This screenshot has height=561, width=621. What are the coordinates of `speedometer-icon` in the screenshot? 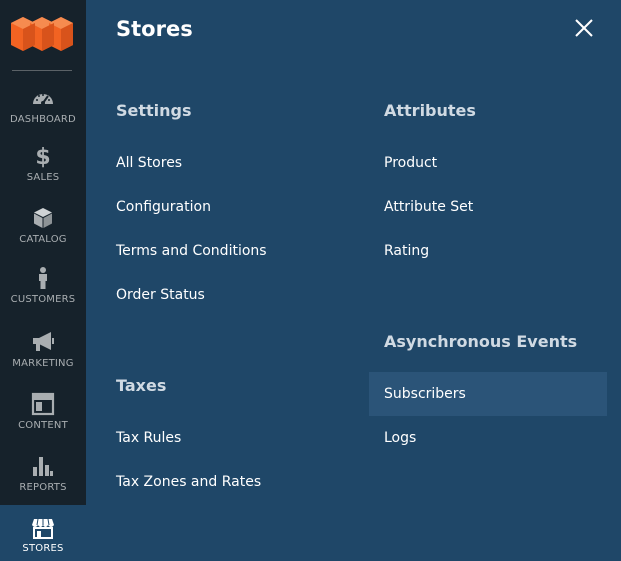 It's located at (43, 99).